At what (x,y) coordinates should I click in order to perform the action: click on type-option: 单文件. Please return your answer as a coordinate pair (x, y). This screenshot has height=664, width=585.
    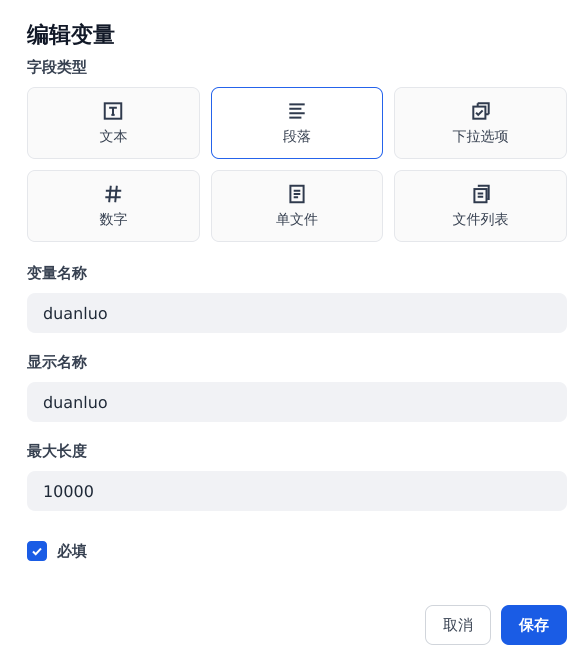
    Looking at the image, I should click on (297, 206).